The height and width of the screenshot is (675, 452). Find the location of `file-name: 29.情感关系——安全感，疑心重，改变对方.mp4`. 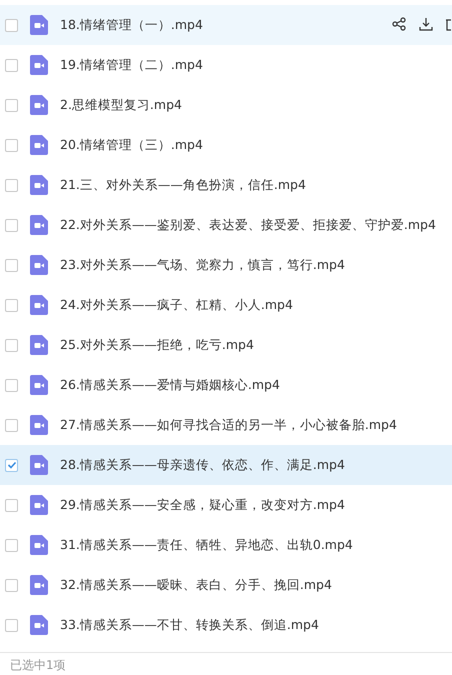

file-name: 29.情感关系——安全感，疑心重，改变对方.mp4 is located at coordinates (202, 505).